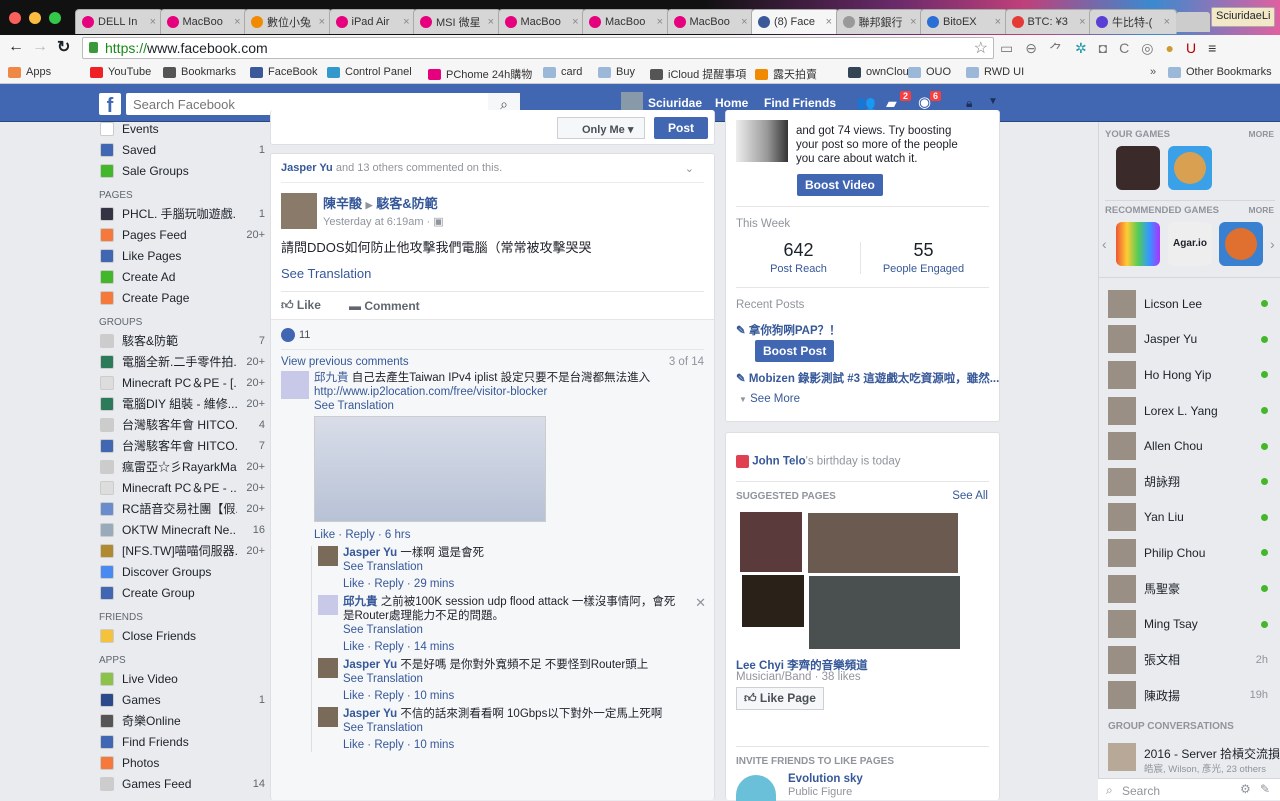  I want to click on find-friends-link: Find Friends, so click(800, 103).